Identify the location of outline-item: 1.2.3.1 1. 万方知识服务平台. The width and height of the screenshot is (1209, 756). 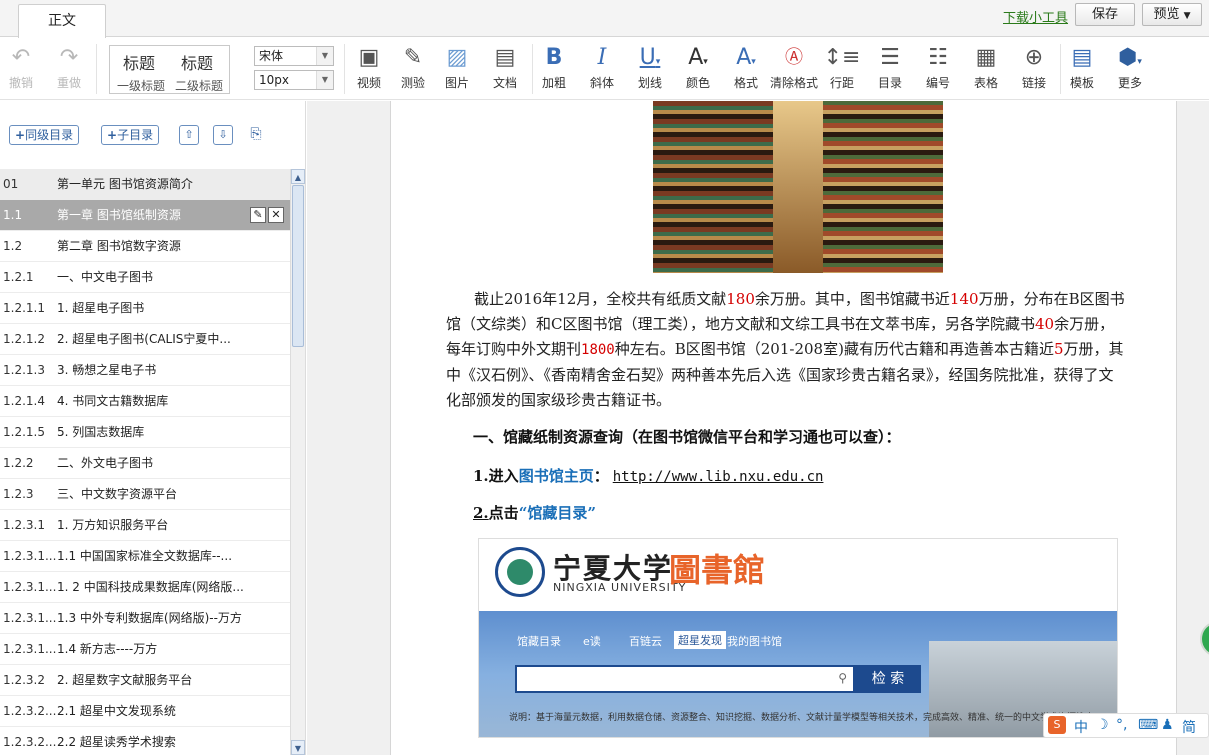
(145, 525).